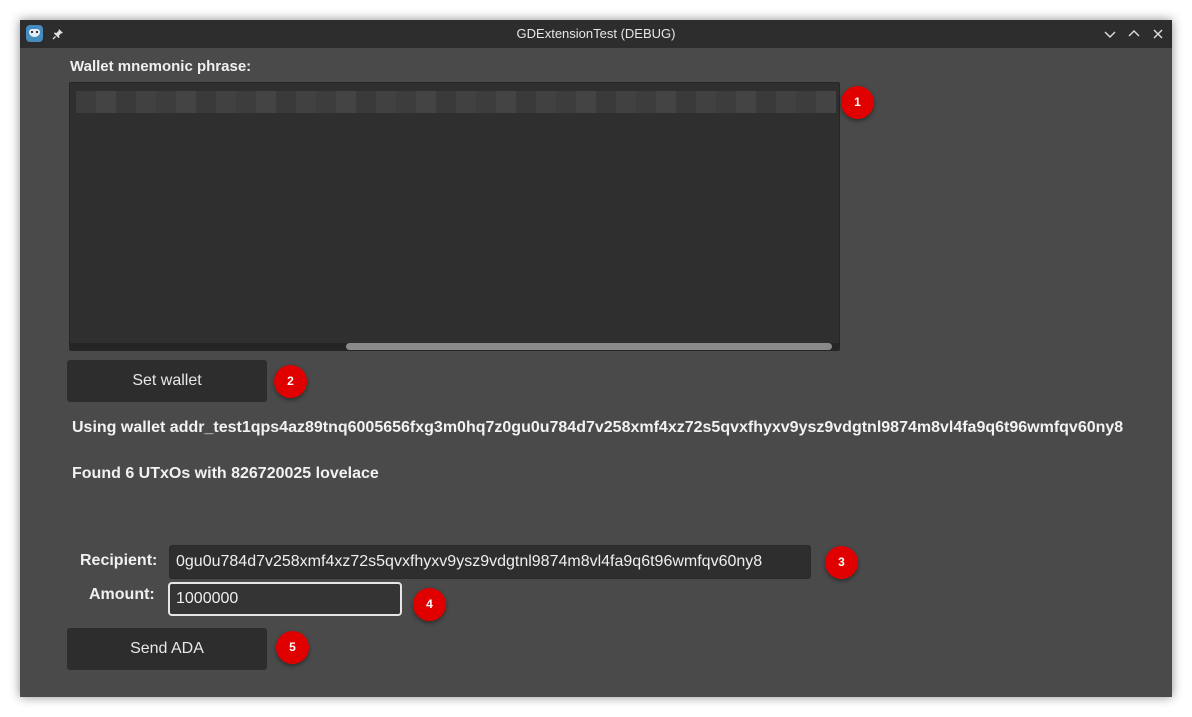  I want to click on recipient-label: Recipient:, so click(119, 560).